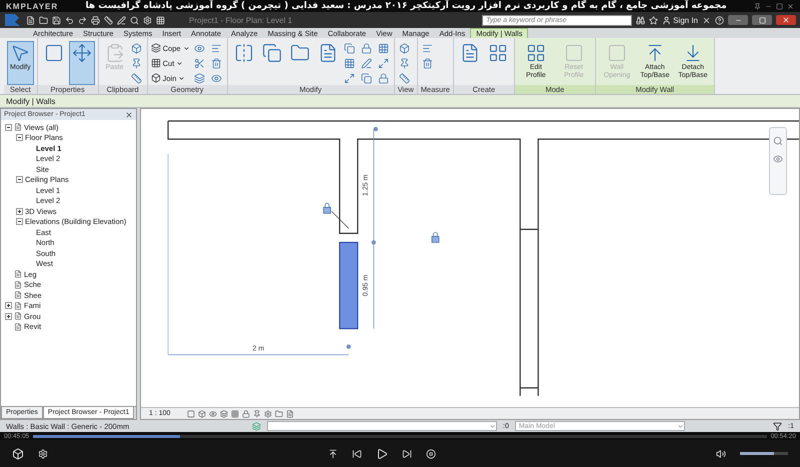 Image resolution: width=800 pixels, height=467 pixels. What do you see at coordinates (653, 20) in the screenshot?
I see `star-icon` at bounding box center [653, 20].